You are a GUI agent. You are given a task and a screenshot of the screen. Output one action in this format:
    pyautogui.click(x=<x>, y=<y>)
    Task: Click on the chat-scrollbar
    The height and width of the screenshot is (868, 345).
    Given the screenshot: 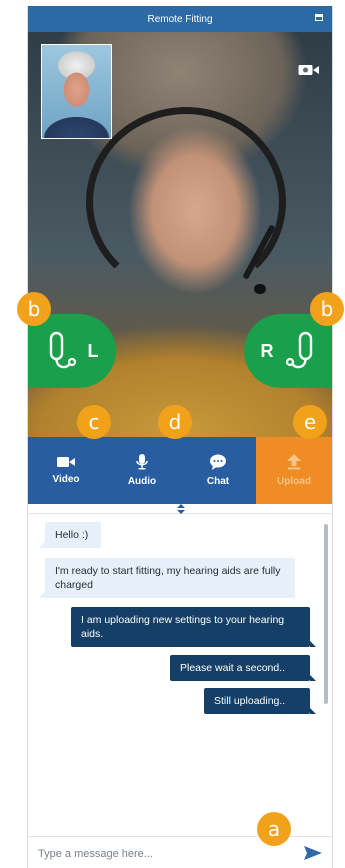 What is the action you would take?
    pyautogui.click(x=326, y=614)
    